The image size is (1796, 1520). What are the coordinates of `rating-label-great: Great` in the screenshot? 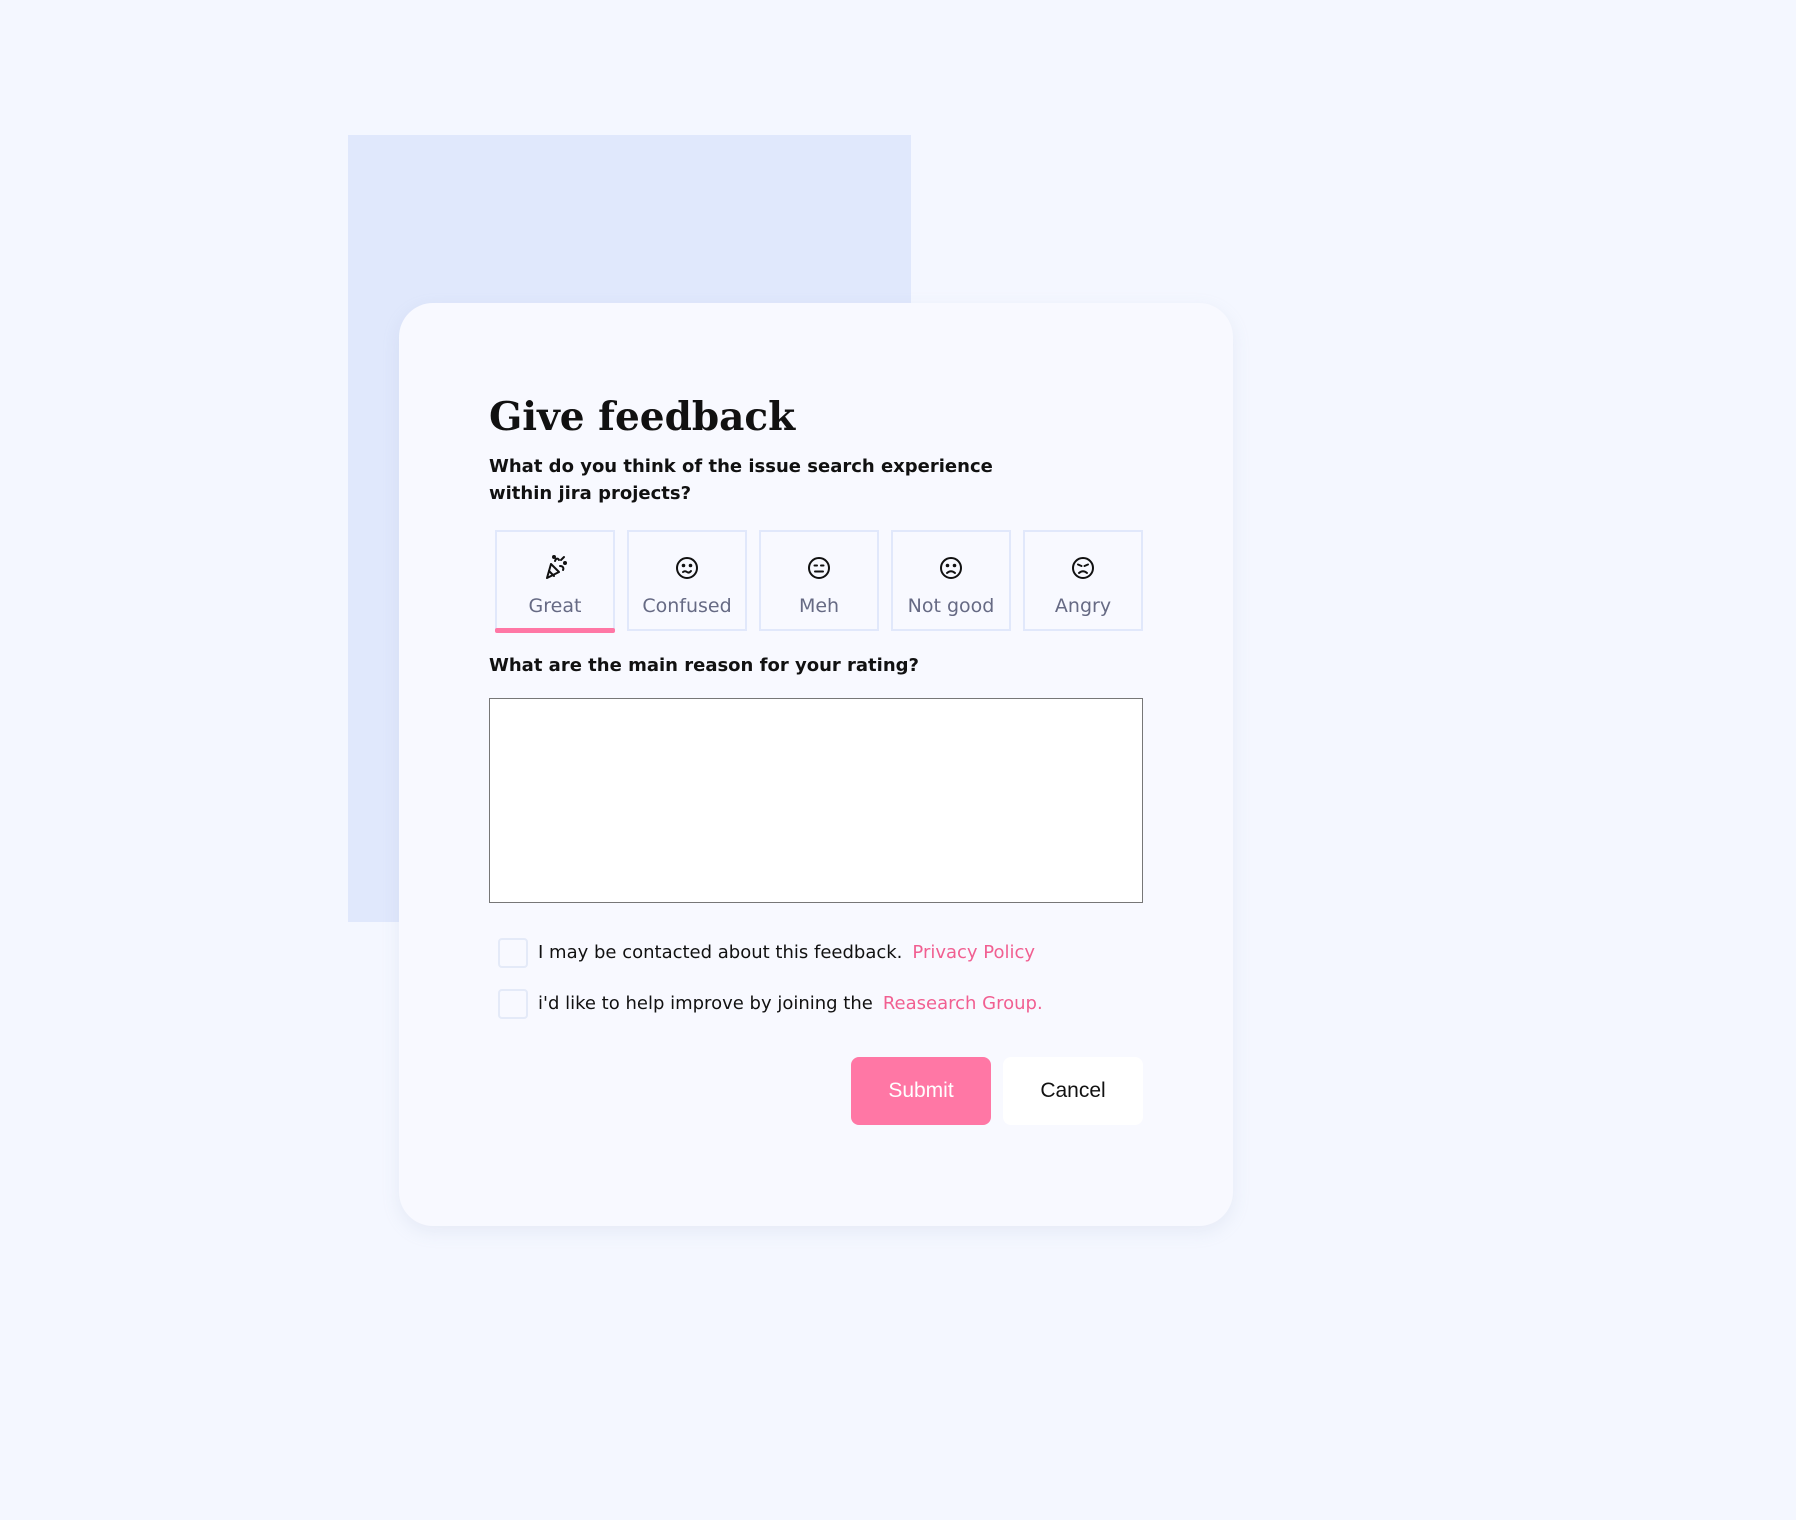 It's located at (555, 606).